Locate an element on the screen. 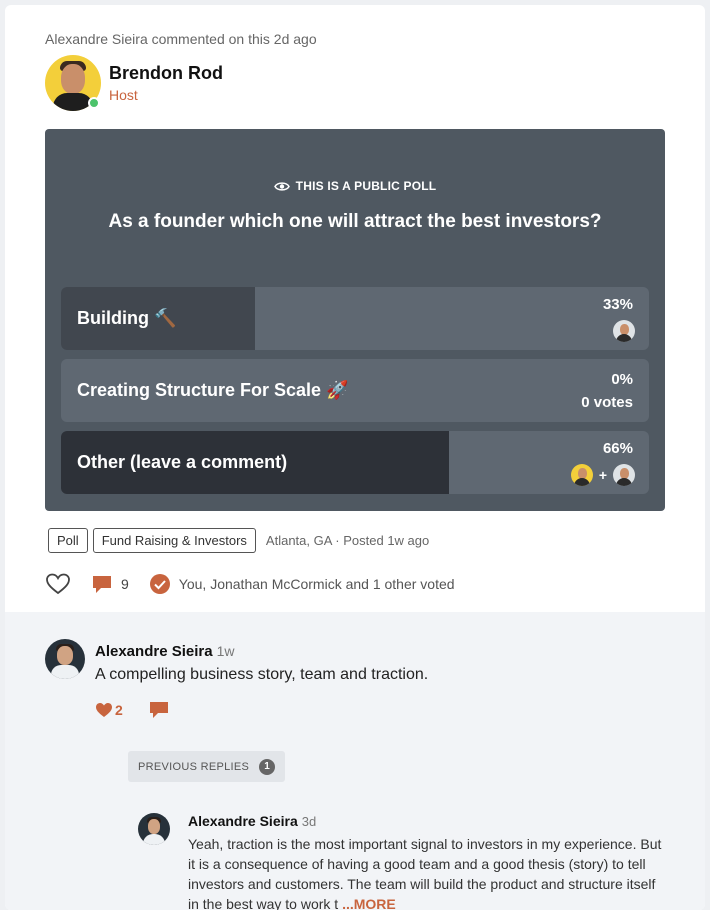 This screenshot has width=710, height=910. poll-option-percent: 0% is located at coordinates (622, 379).